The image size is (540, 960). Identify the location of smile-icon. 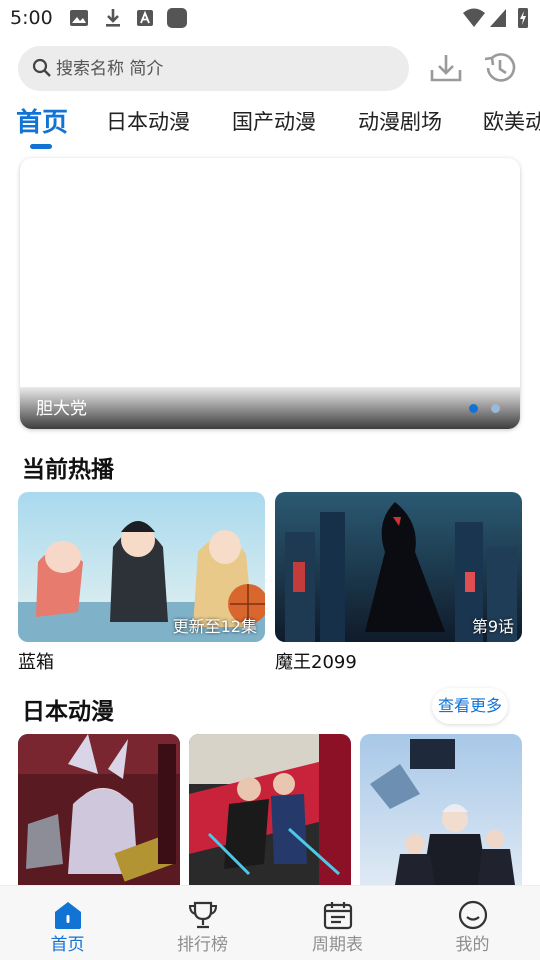
(473, 915).